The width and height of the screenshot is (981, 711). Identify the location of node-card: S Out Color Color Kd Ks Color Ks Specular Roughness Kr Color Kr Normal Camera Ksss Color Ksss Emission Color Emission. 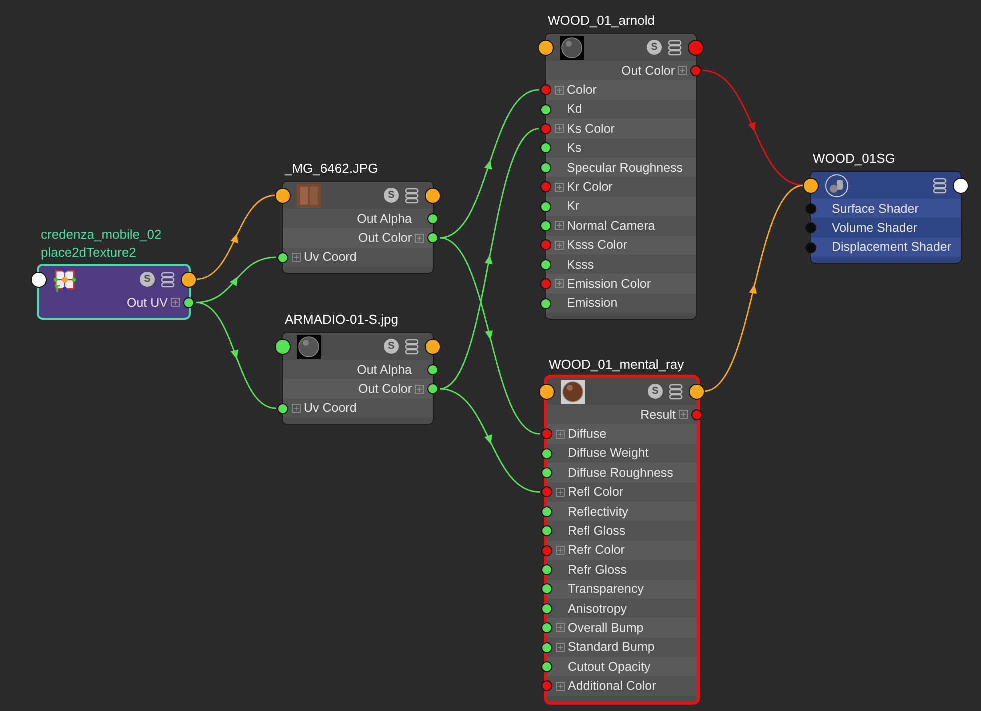
(621, 177).